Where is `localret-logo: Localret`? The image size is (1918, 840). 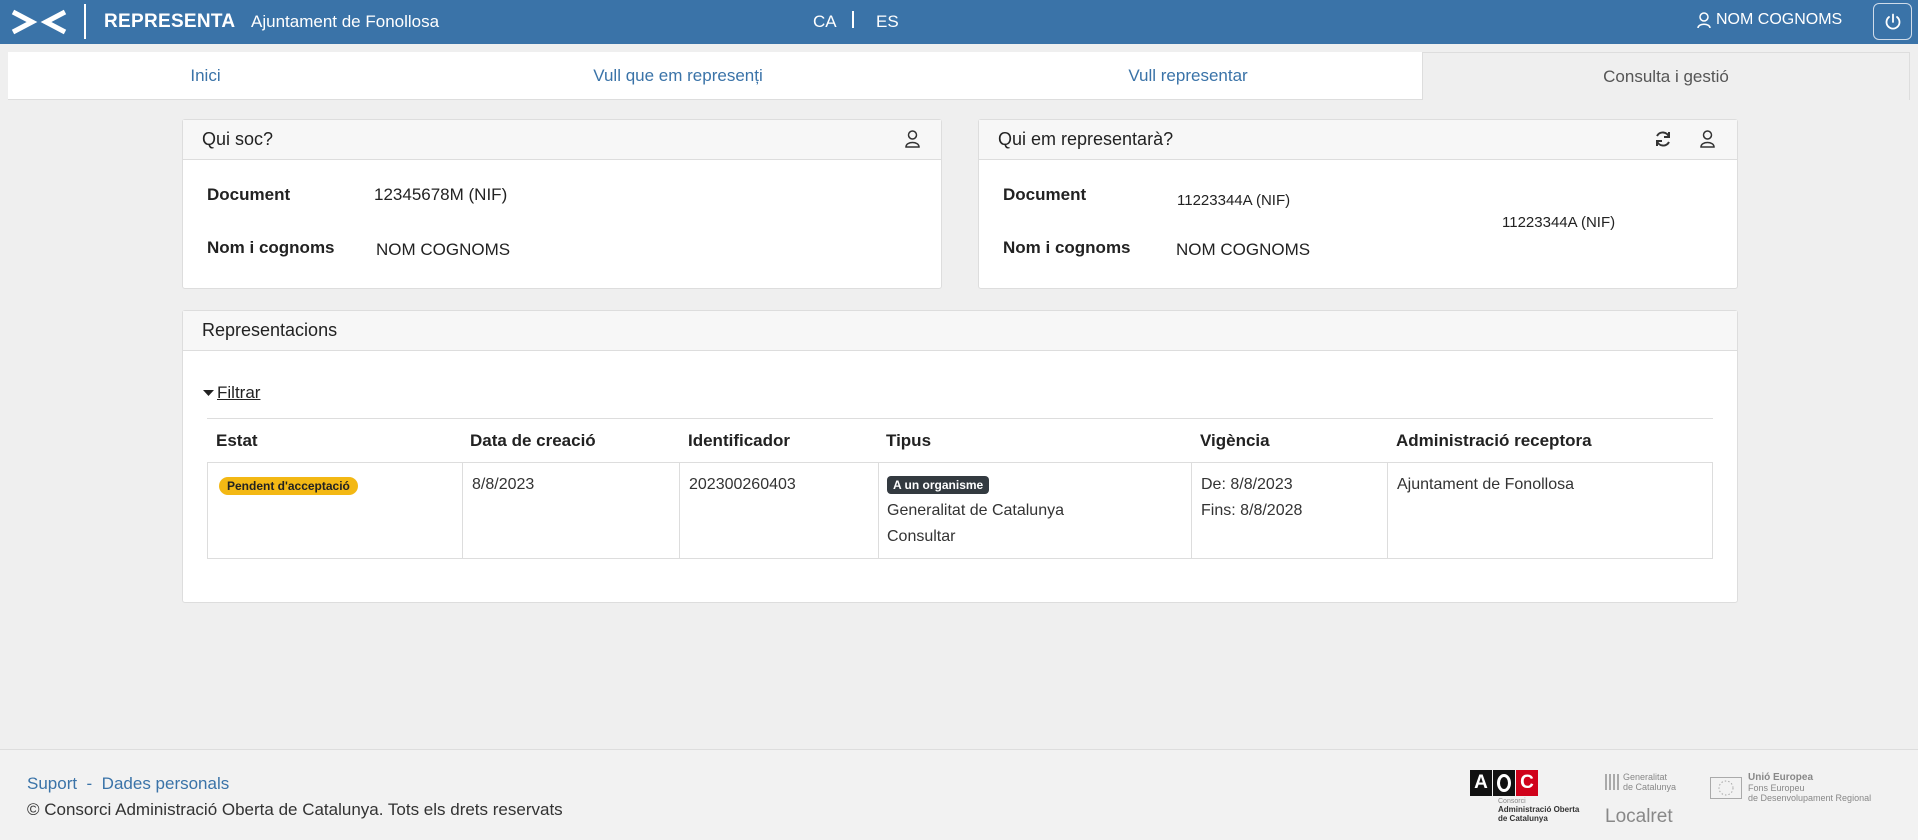 localret-logo: Localret is located at coordinates (1639, 817).